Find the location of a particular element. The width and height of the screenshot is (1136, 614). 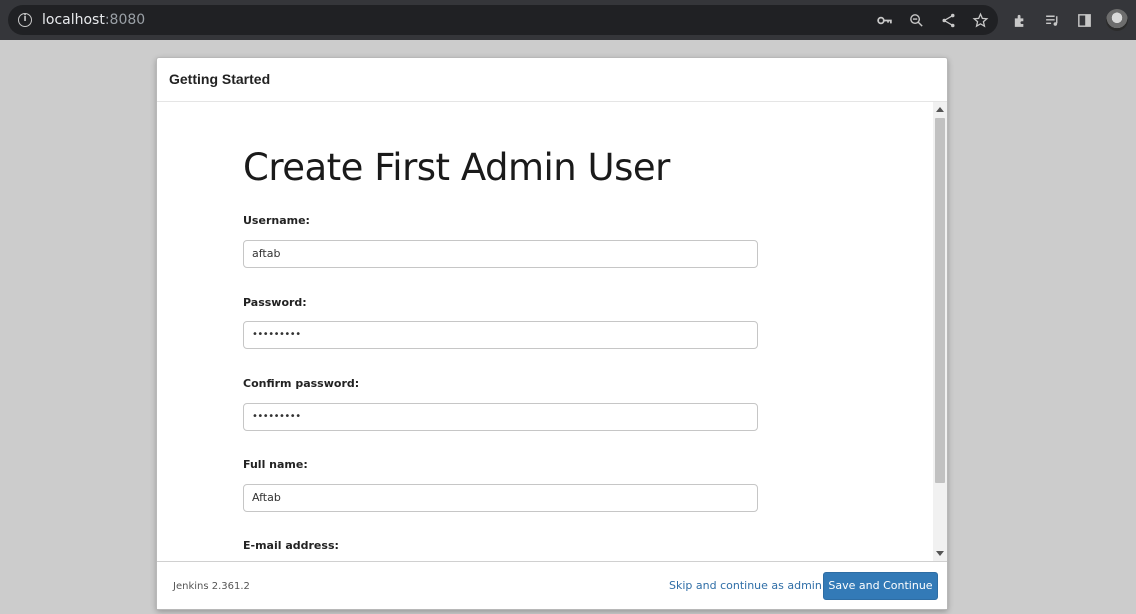

url-port: :8080 is located at coordinates (125, 20).